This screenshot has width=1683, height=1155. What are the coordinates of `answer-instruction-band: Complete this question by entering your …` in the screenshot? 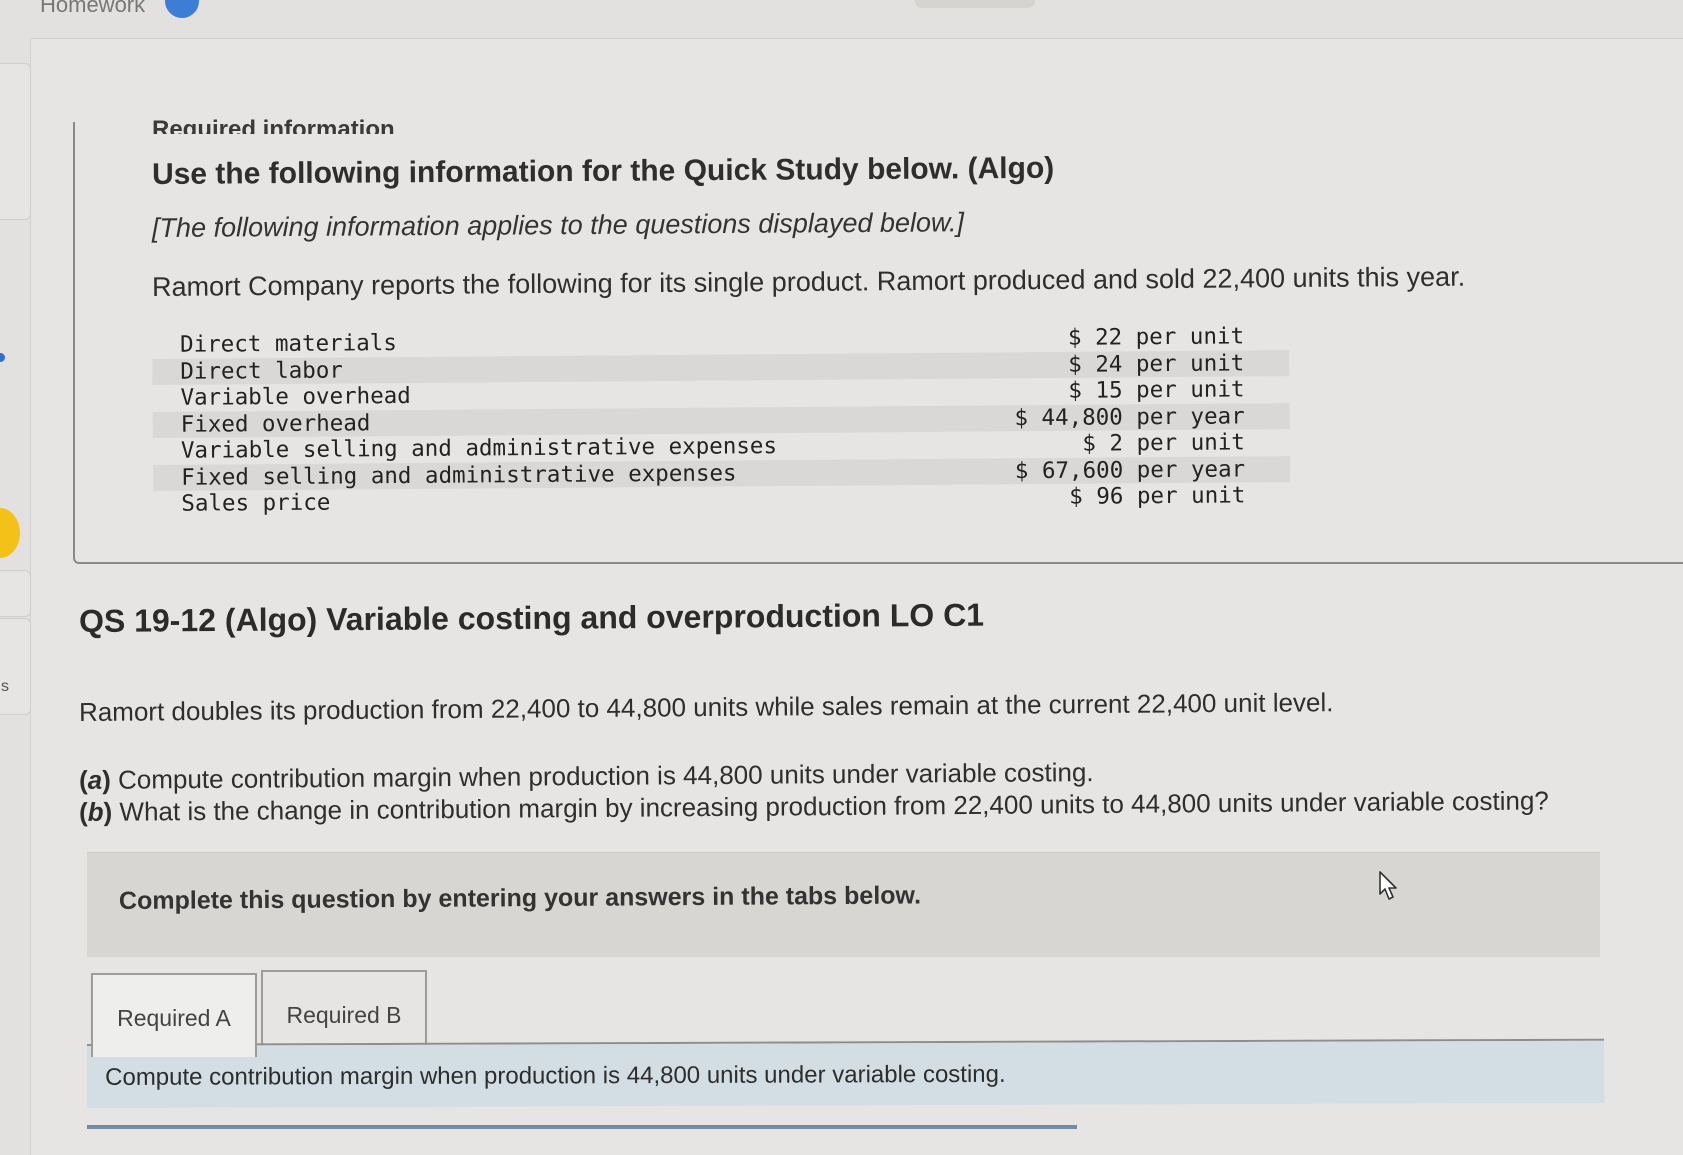 It's located at (843, 904).